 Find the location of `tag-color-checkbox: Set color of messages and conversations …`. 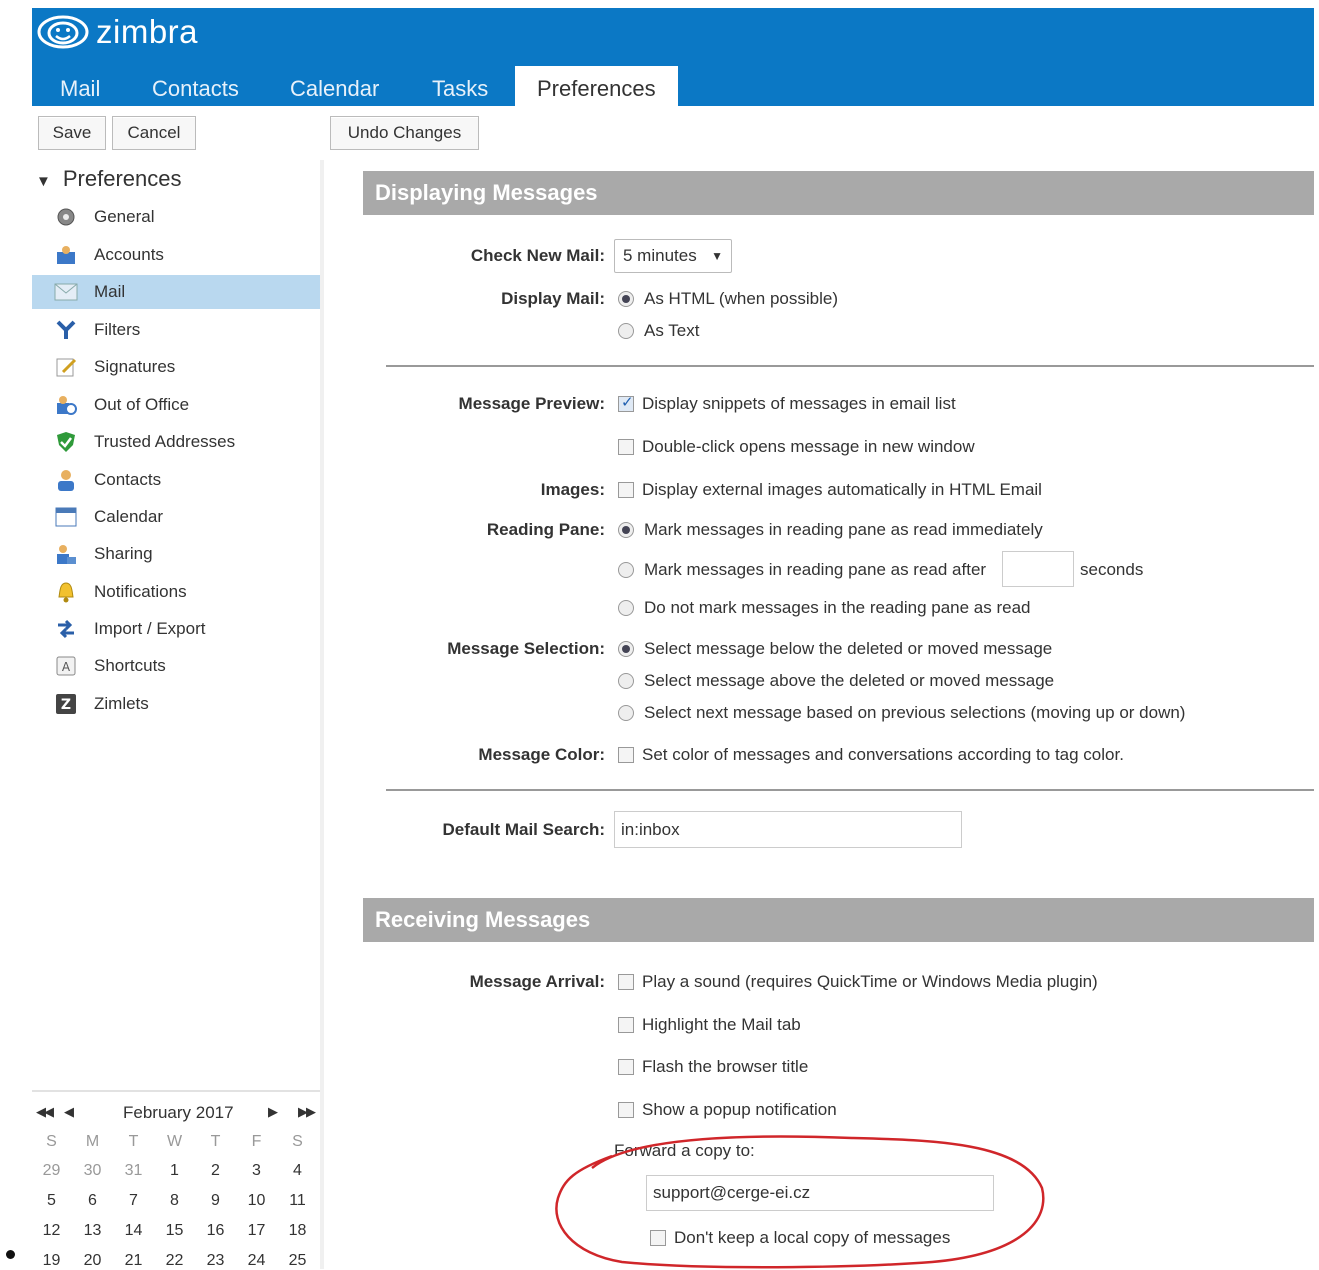

tag-color-checkbox: Set color of messages and conversations … is located at coordinates (871, 755).